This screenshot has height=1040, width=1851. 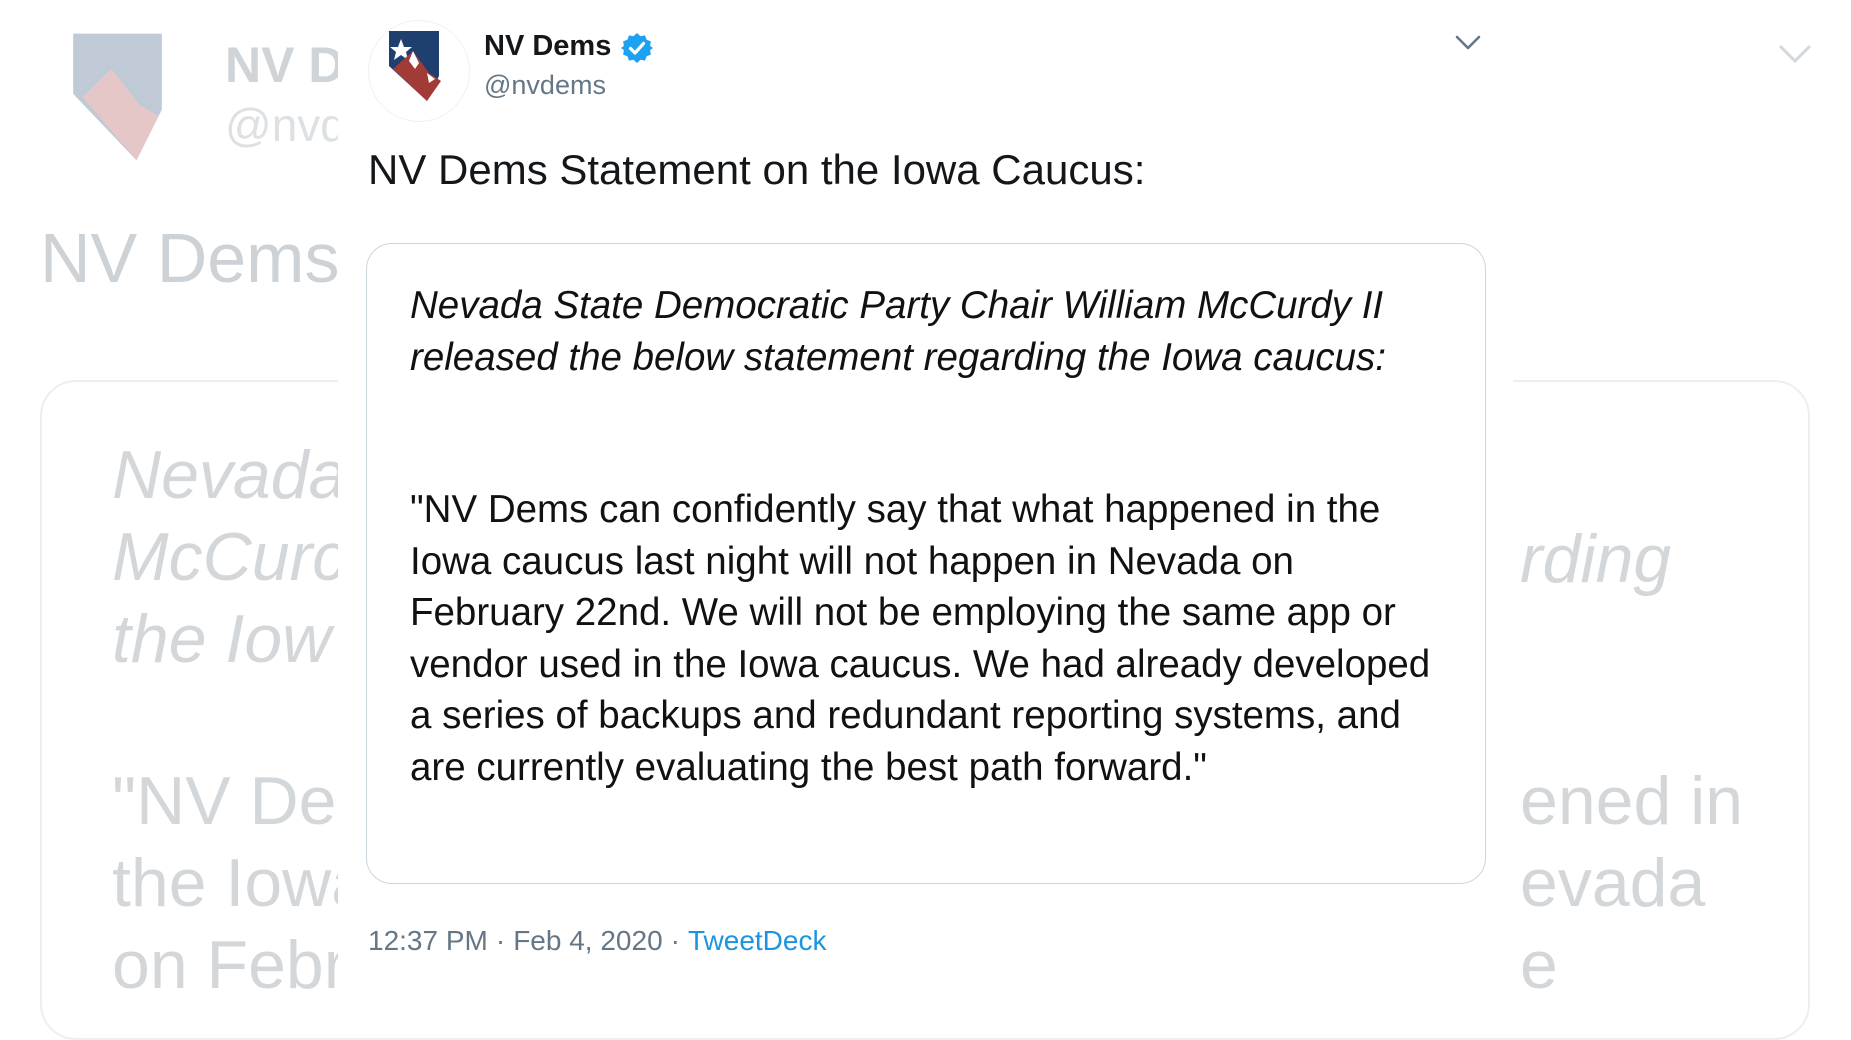 I want to click on background-quote-text: "NV De the Iowa on Febr, so click(x=240, y=883).